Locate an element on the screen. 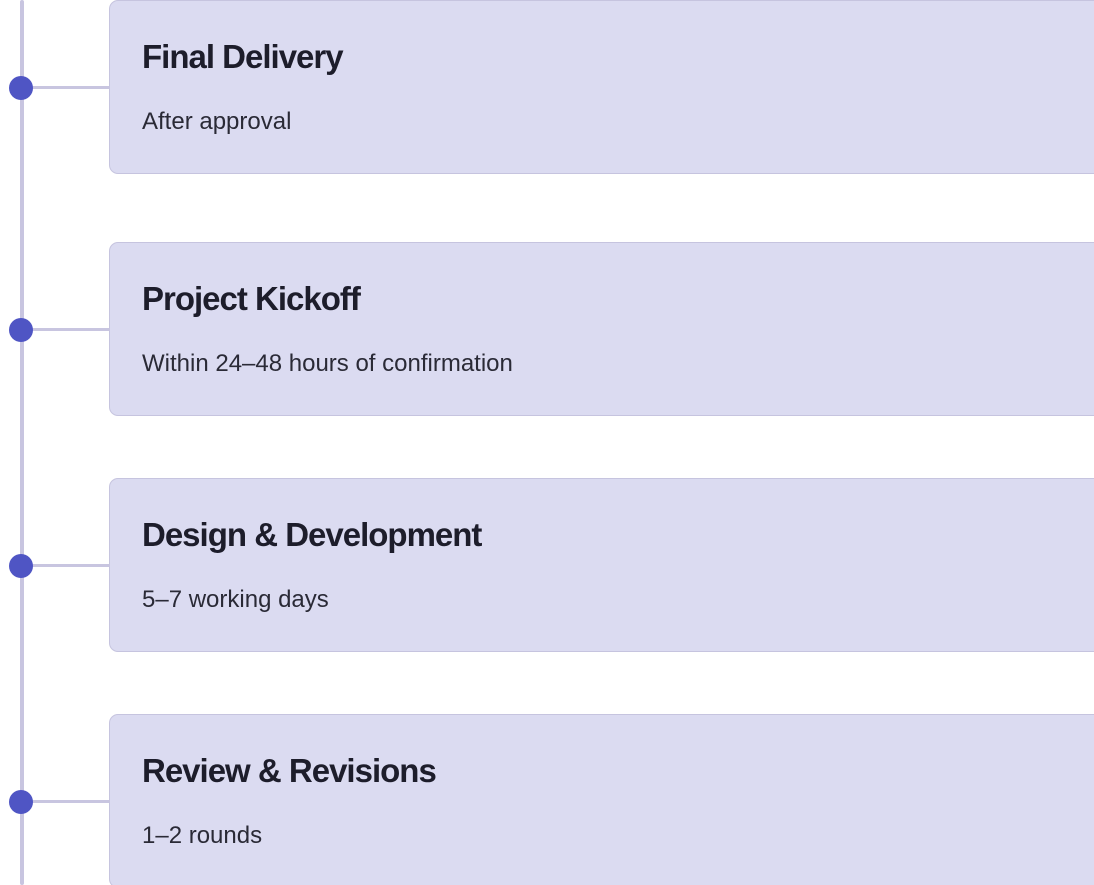 This screenshot has height=885, width=1094. step-duration: After approval is located at coordinates (217, 121).